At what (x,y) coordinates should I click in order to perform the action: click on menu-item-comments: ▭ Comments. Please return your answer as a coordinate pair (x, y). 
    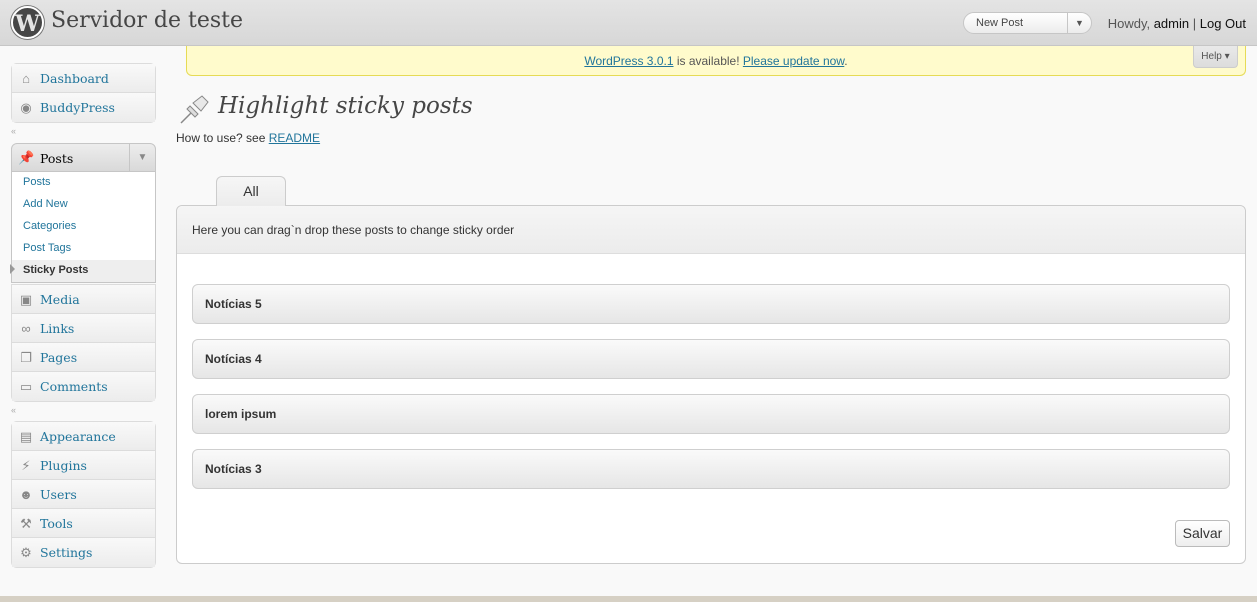
    Looking at the image, I should click on (83, 386).